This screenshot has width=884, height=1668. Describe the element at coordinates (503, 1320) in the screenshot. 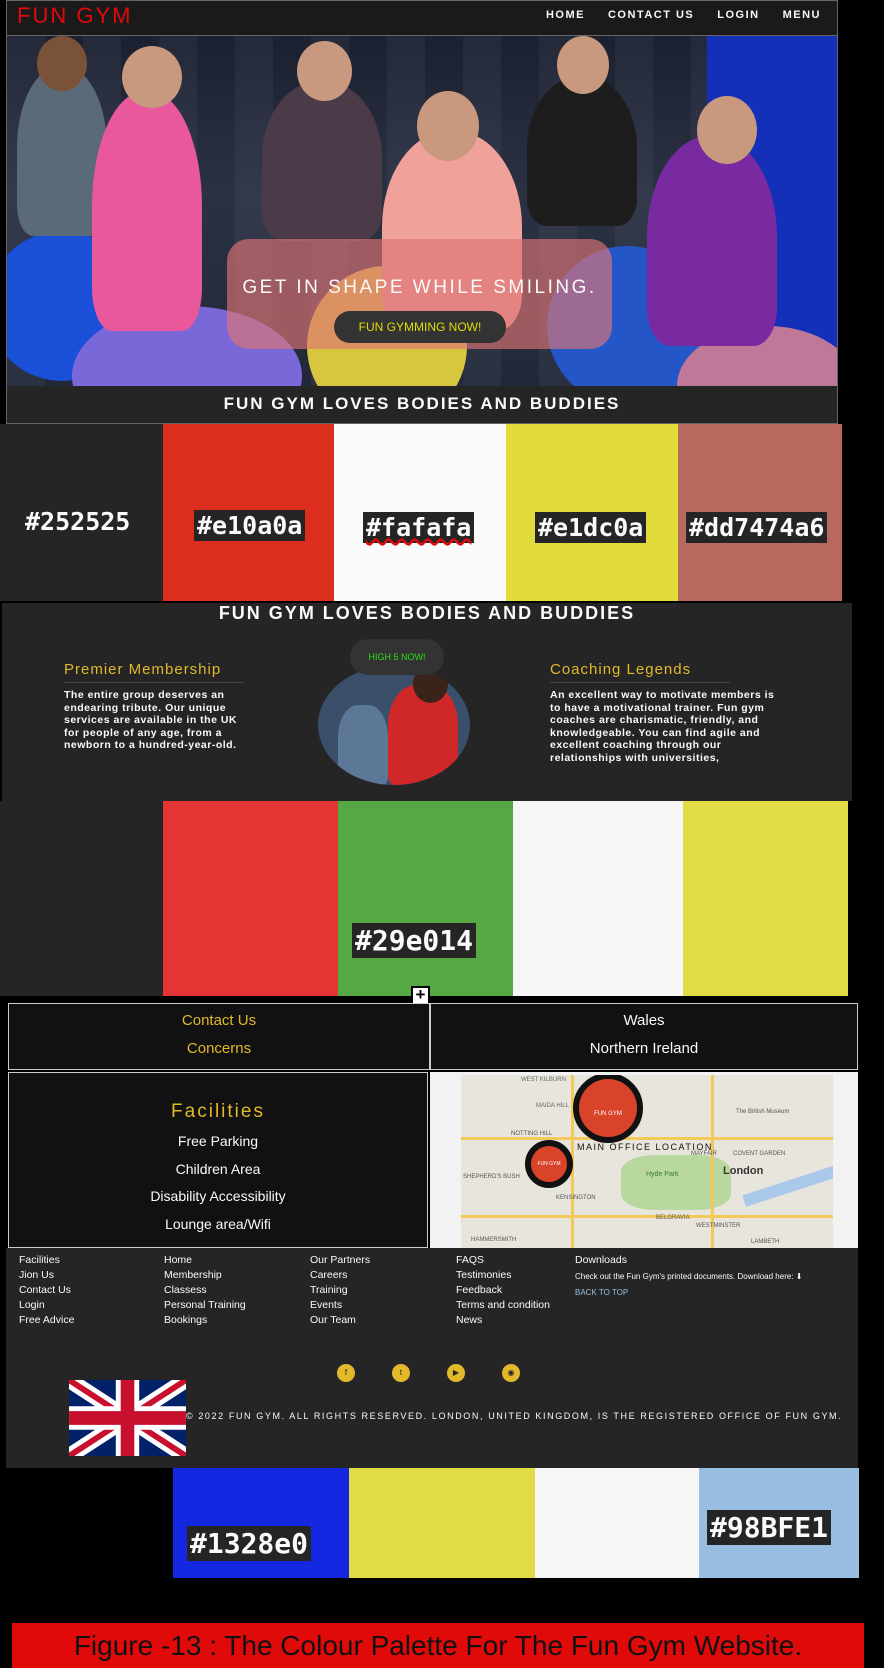

I see `footer-link: News` at that location.